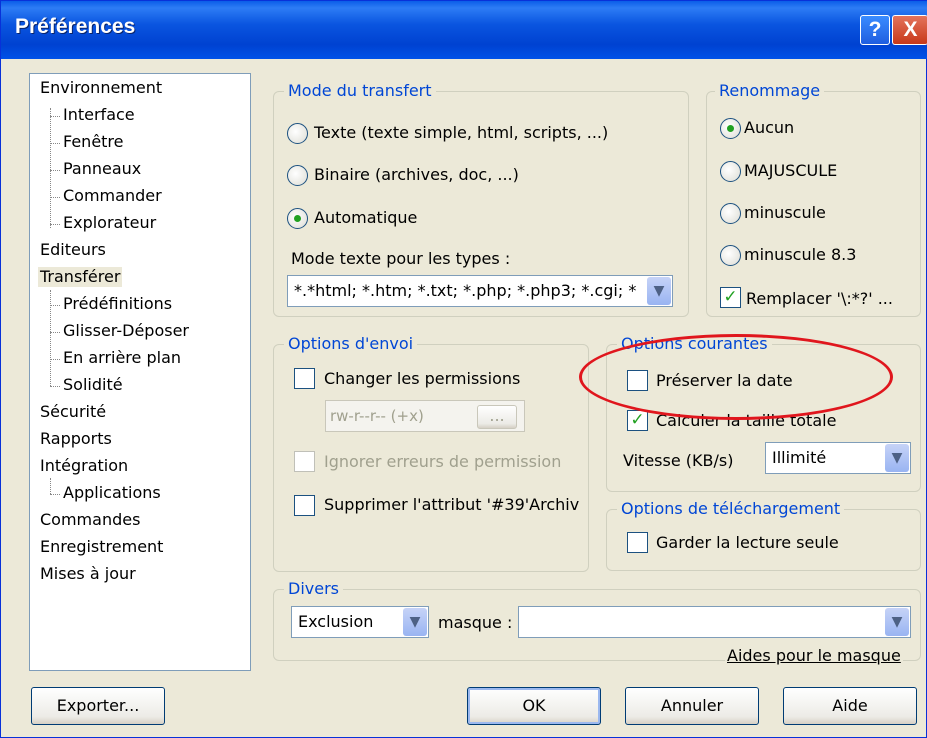 This screenshot has width=927, height=738. I want to click on filter-mode-combo: Exclusion ▼, so click(360, 622).